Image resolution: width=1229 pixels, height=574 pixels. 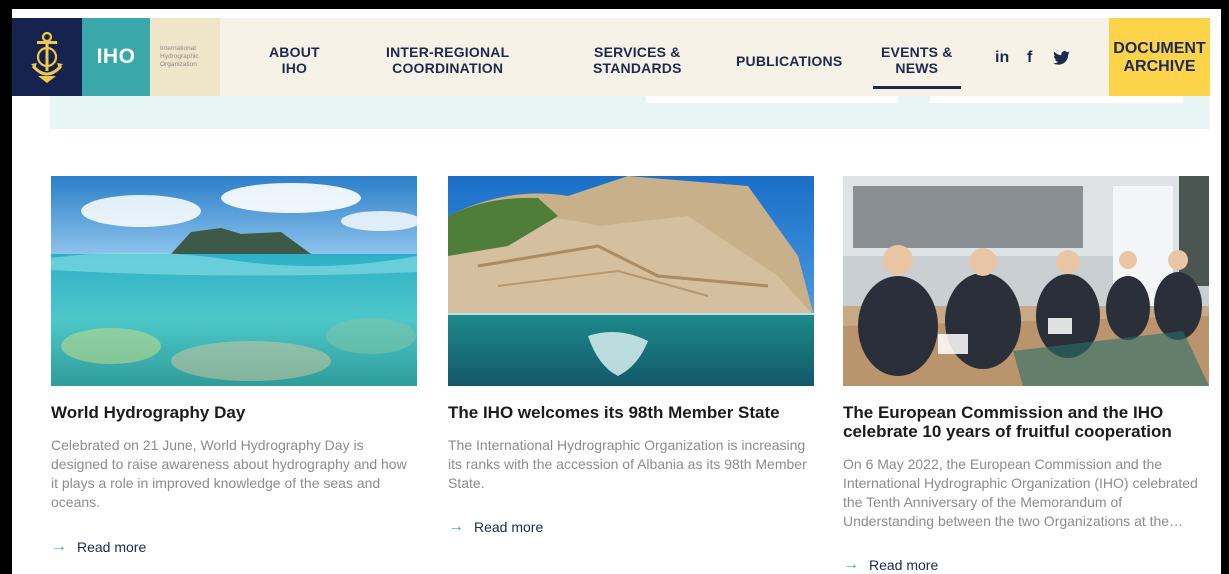 I want to click on iho-logo-text: IHO, so click(x=116, y=57).